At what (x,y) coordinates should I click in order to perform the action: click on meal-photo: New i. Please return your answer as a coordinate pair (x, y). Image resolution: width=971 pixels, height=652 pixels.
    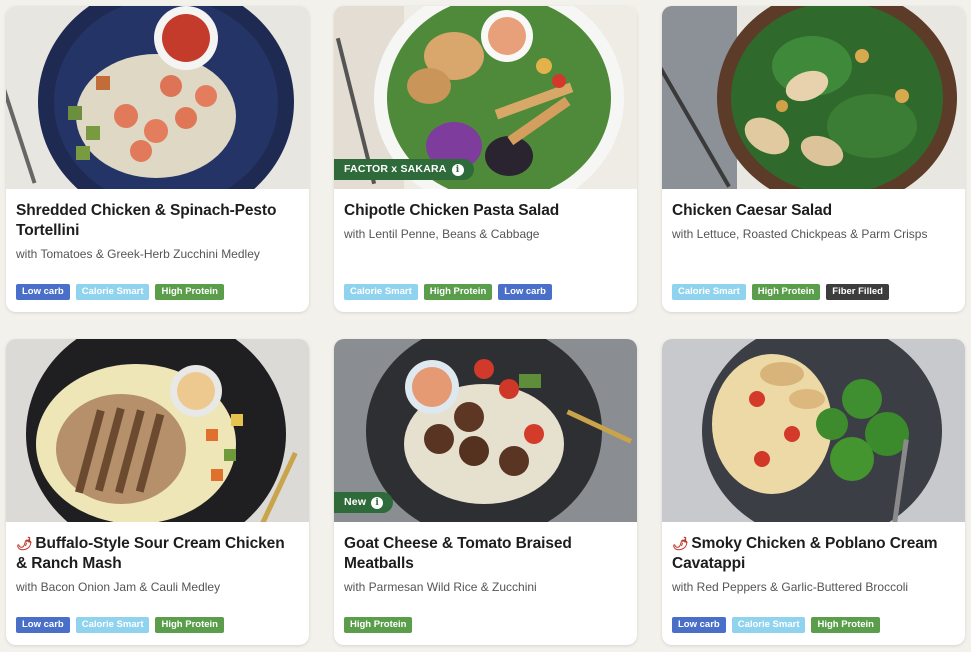
    Looking at the image, I should click on (485, 430).